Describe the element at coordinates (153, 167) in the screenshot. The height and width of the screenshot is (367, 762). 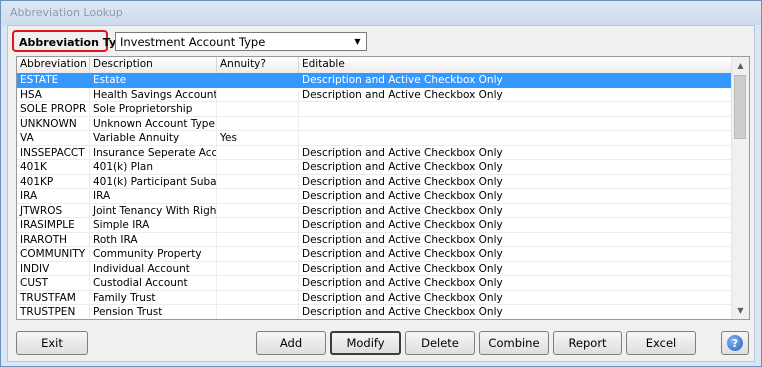
I see `cell-description: 401(k) Plan` at that location.